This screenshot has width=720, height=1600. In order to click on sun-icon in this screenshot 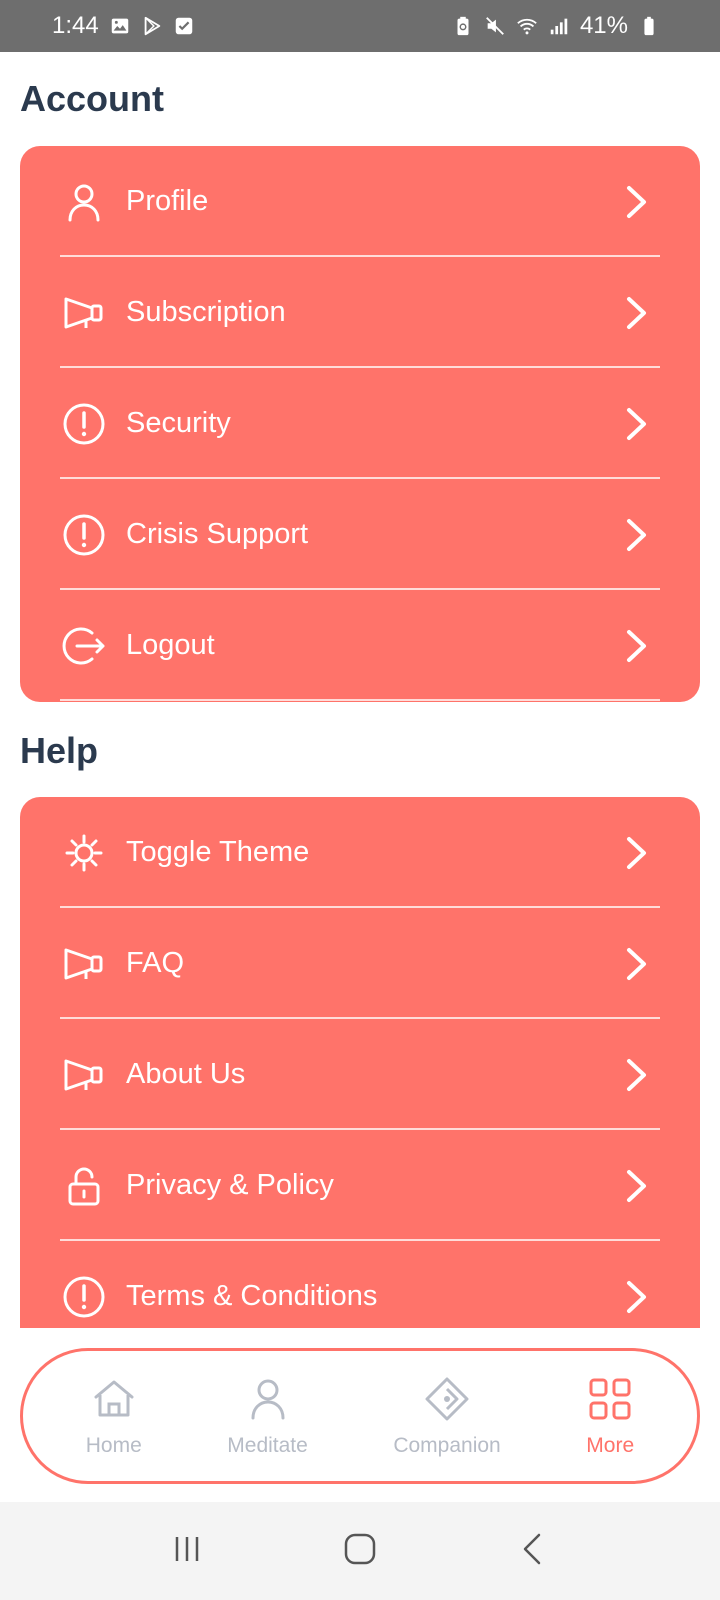, I will do `click(84, 853)`.